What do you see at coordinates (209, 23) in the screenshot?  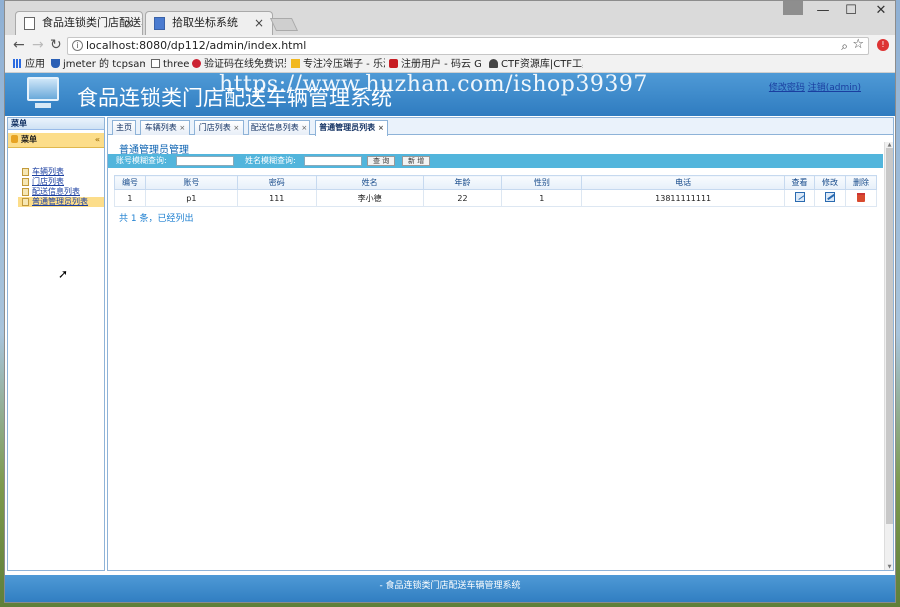 I see `browser-tab-coordinate: 拾取坐标系统 ×` at bounding box center [209, 23].